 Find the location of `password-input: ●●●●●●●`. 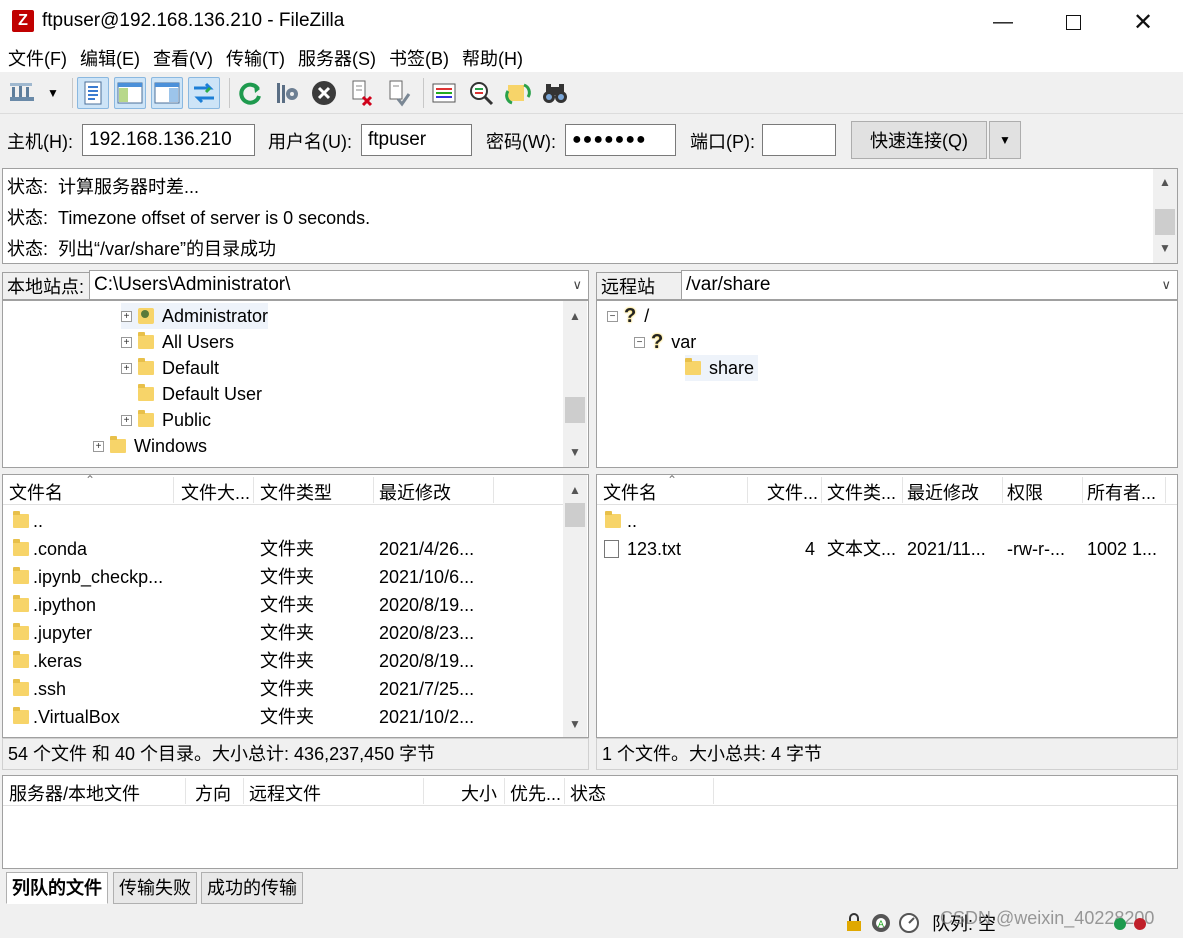

password-input: ●●●●●●● is located at coordinates (620, 140).